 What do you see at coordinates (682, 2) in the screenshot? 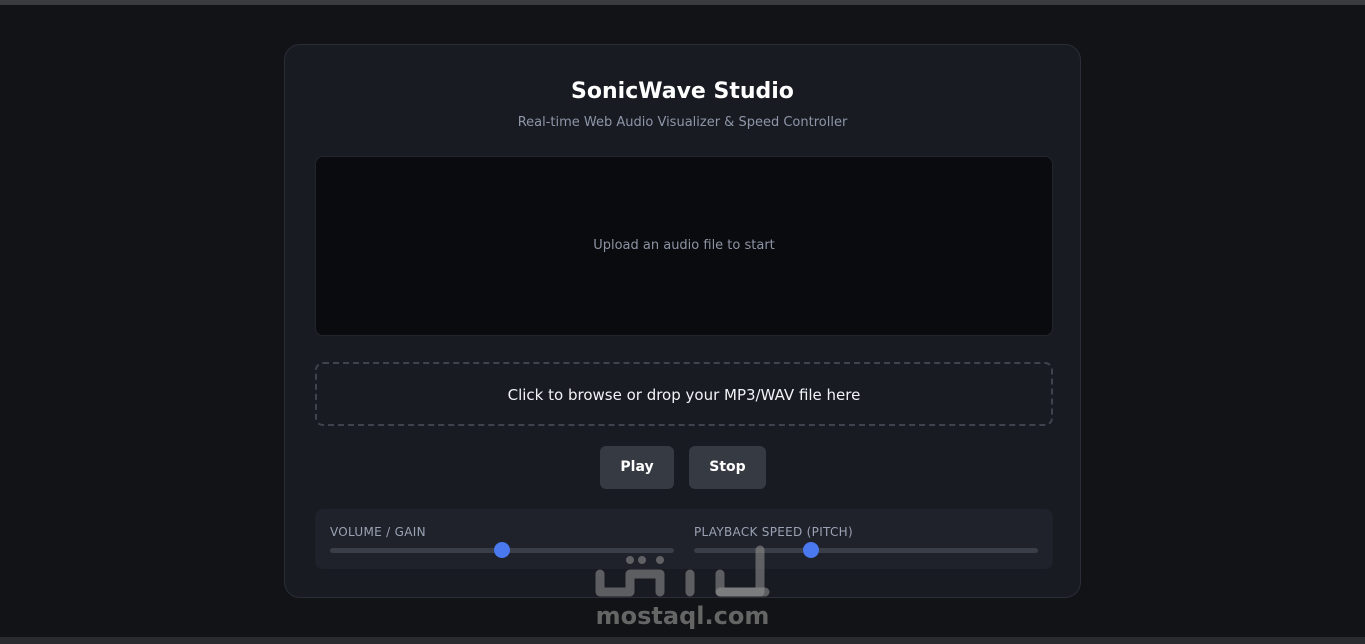
I see `top-border` at bounding box center [682, 2].